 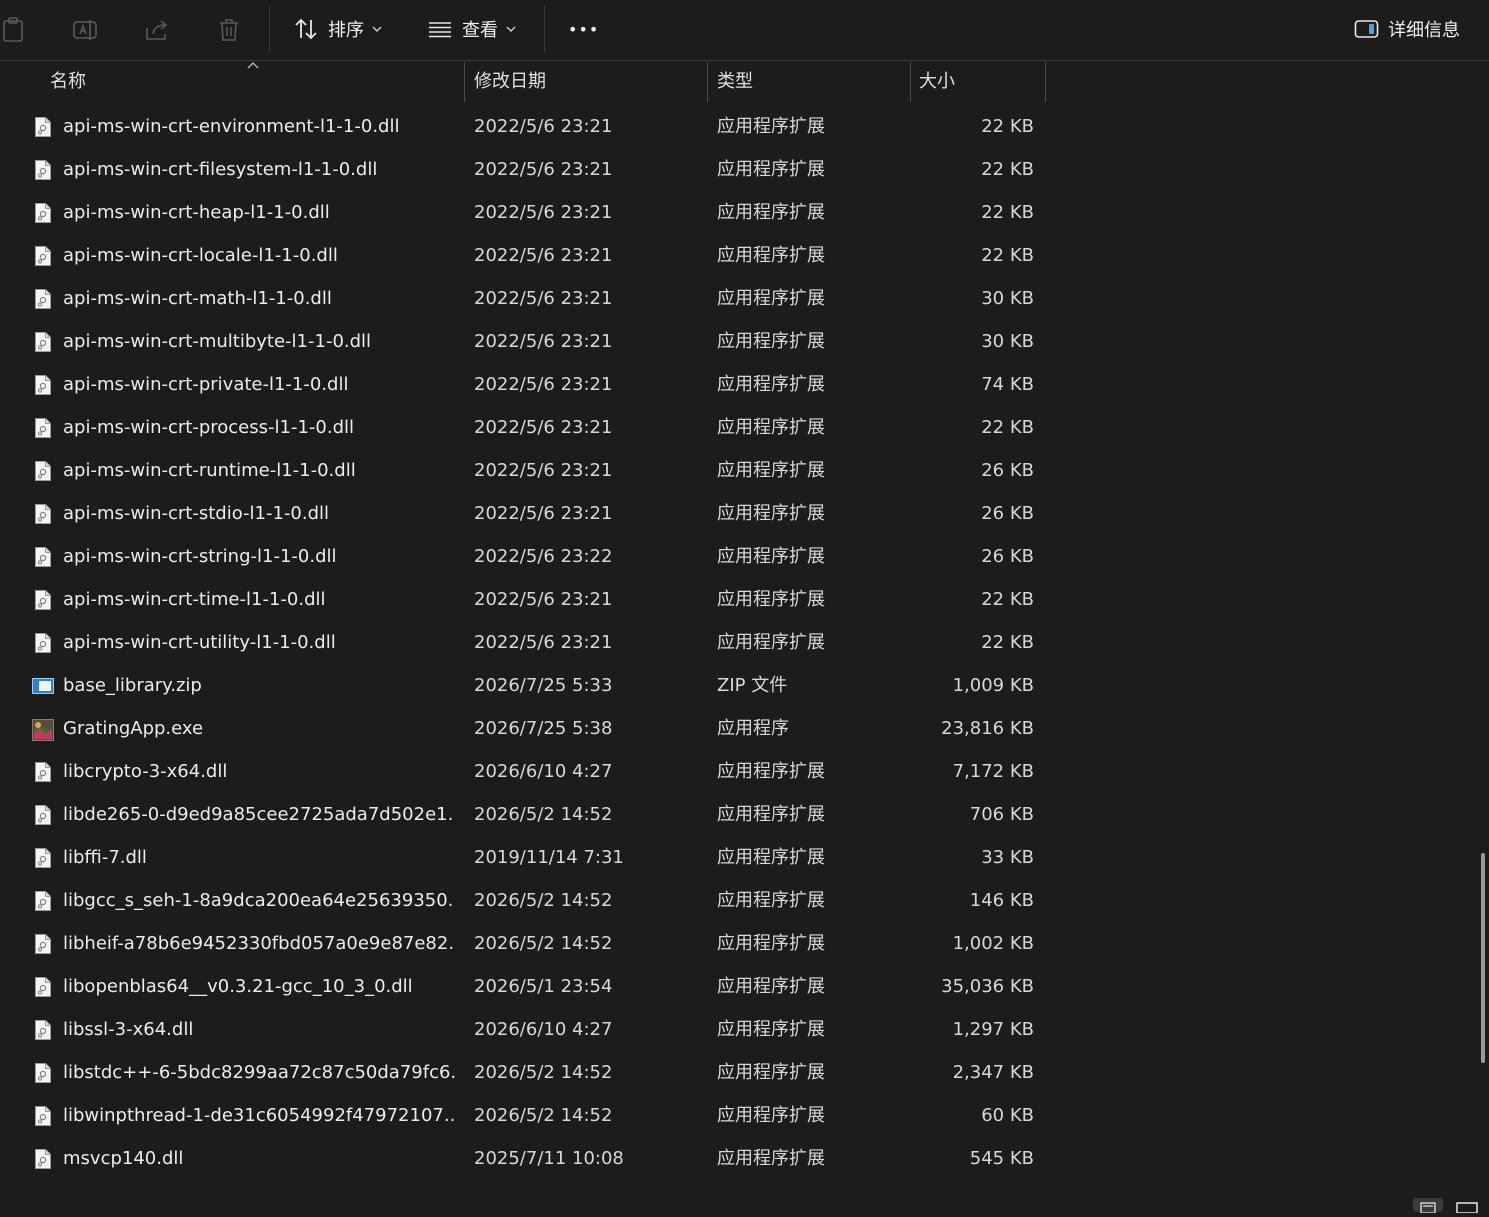 I want to click on toolbar-divider, so click(x=269, y=29).